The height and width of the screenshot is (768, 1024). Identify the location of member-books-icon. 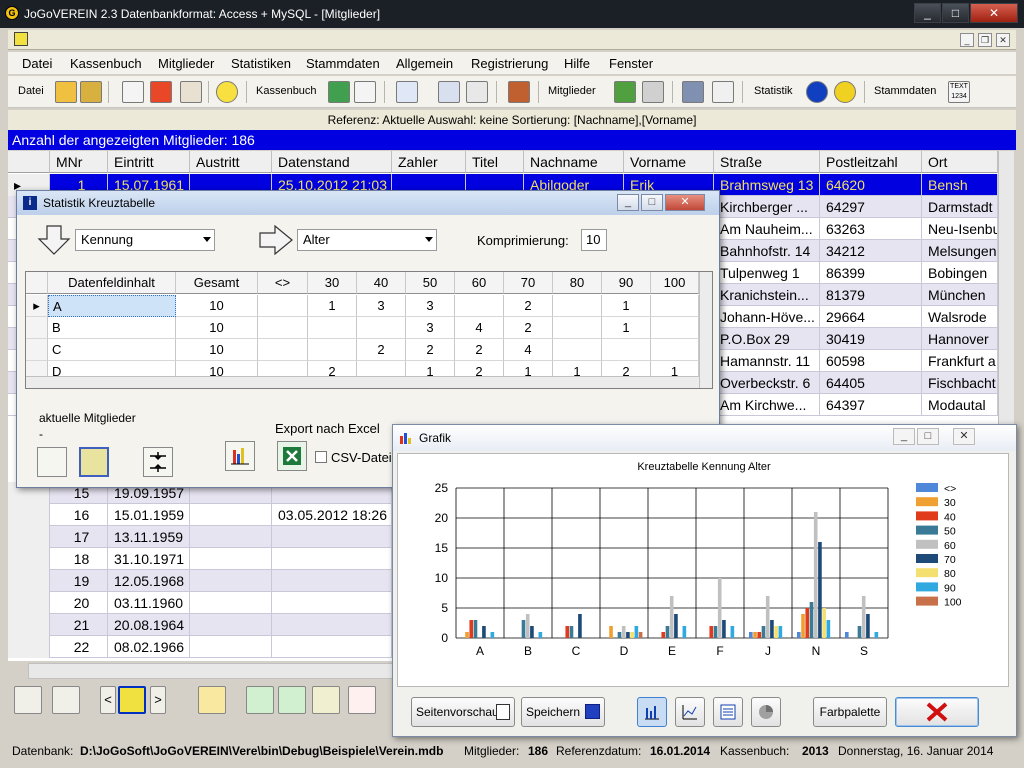
(519, 92).